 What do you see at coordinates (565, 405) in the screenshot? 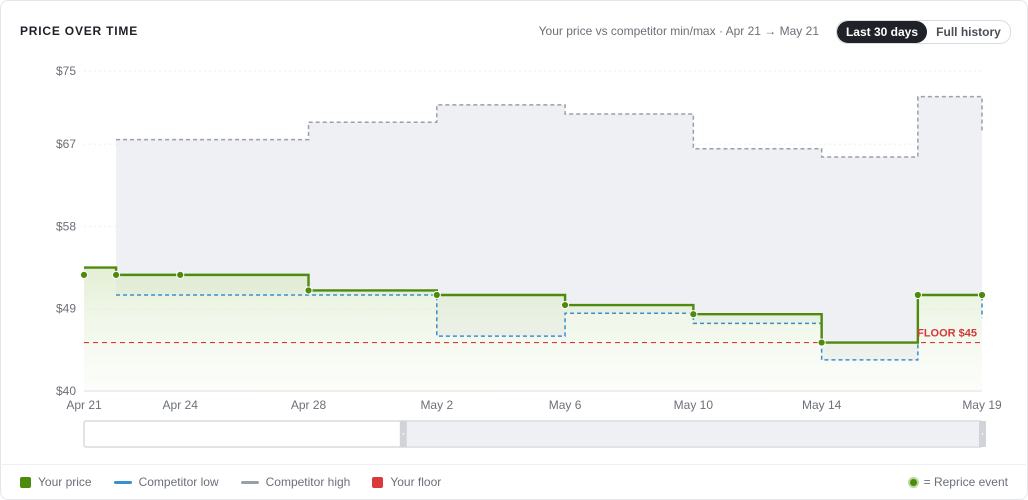
I see `x-tick-label: May 6` at bounding box center [565, 405].